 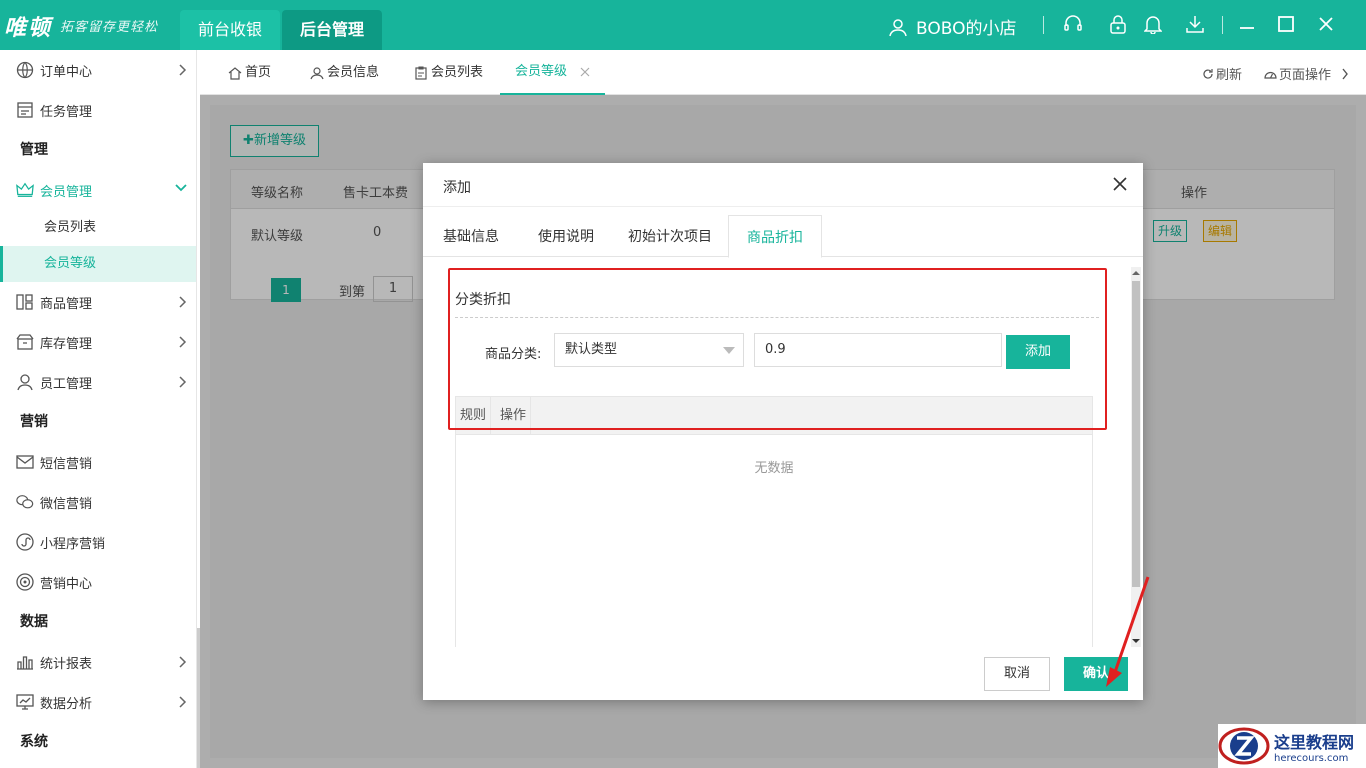 I want to click on mail-icon, so click(x=25, y=462).